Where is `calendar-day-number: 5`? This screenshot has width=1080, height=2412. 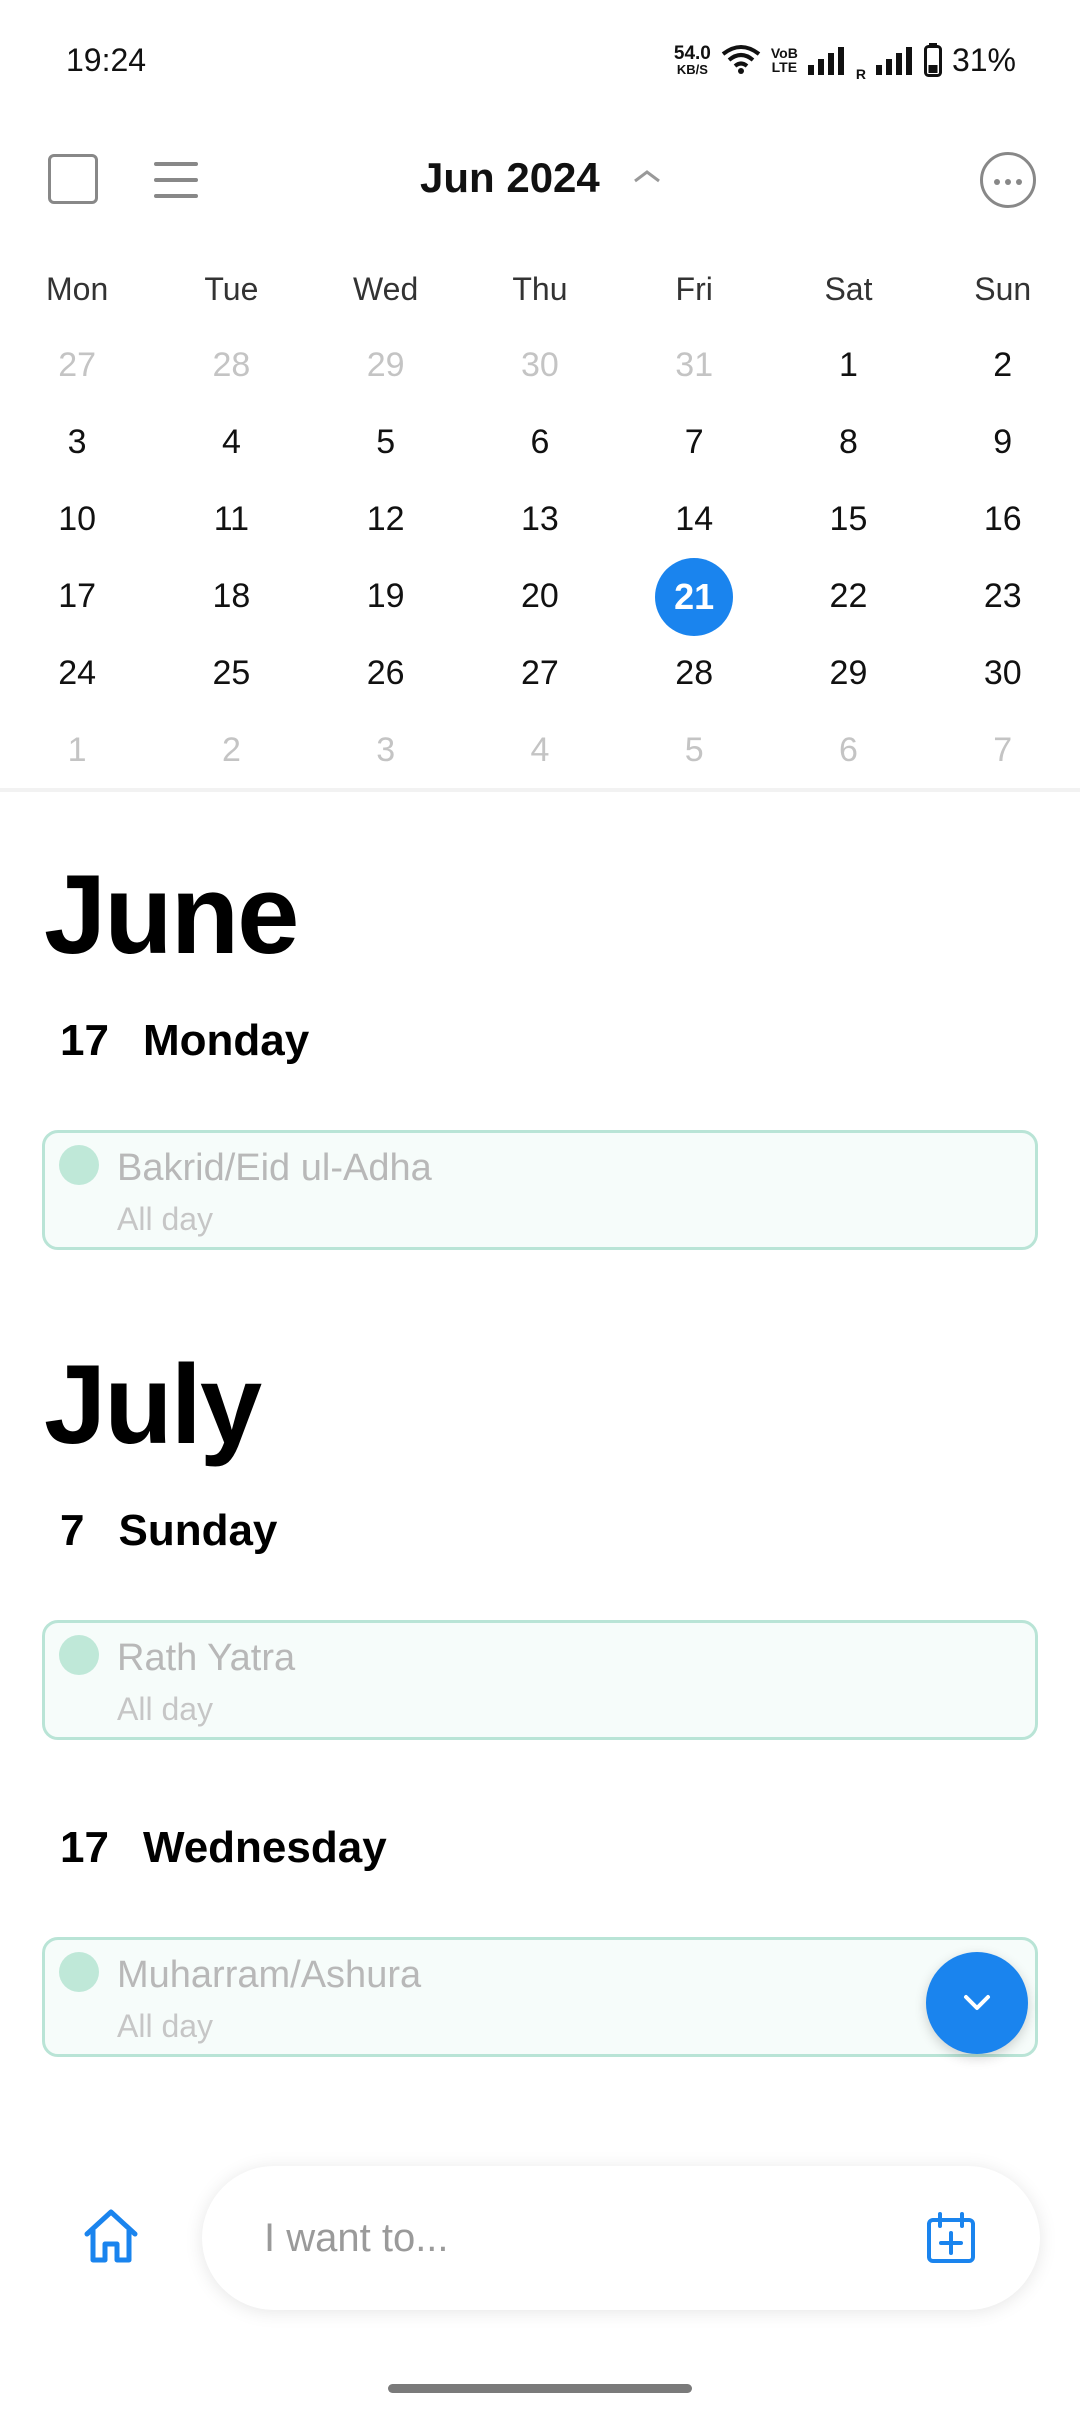 calendar-day-number: 5 is located at coordinates (694, 750).